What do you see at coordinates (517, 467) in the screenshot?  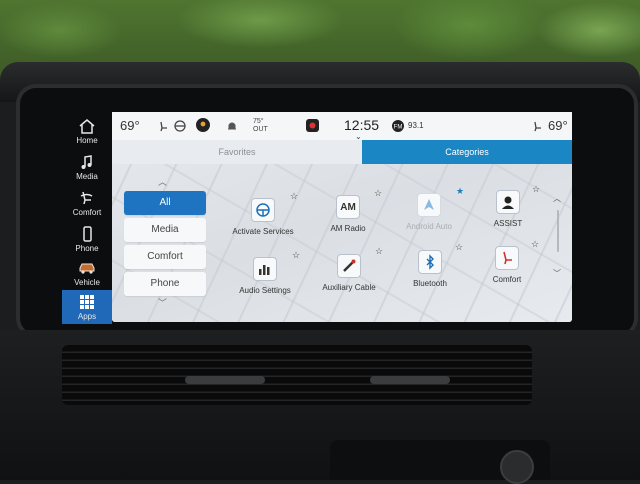 I see `control-knob` at bounding box center [517, 467].